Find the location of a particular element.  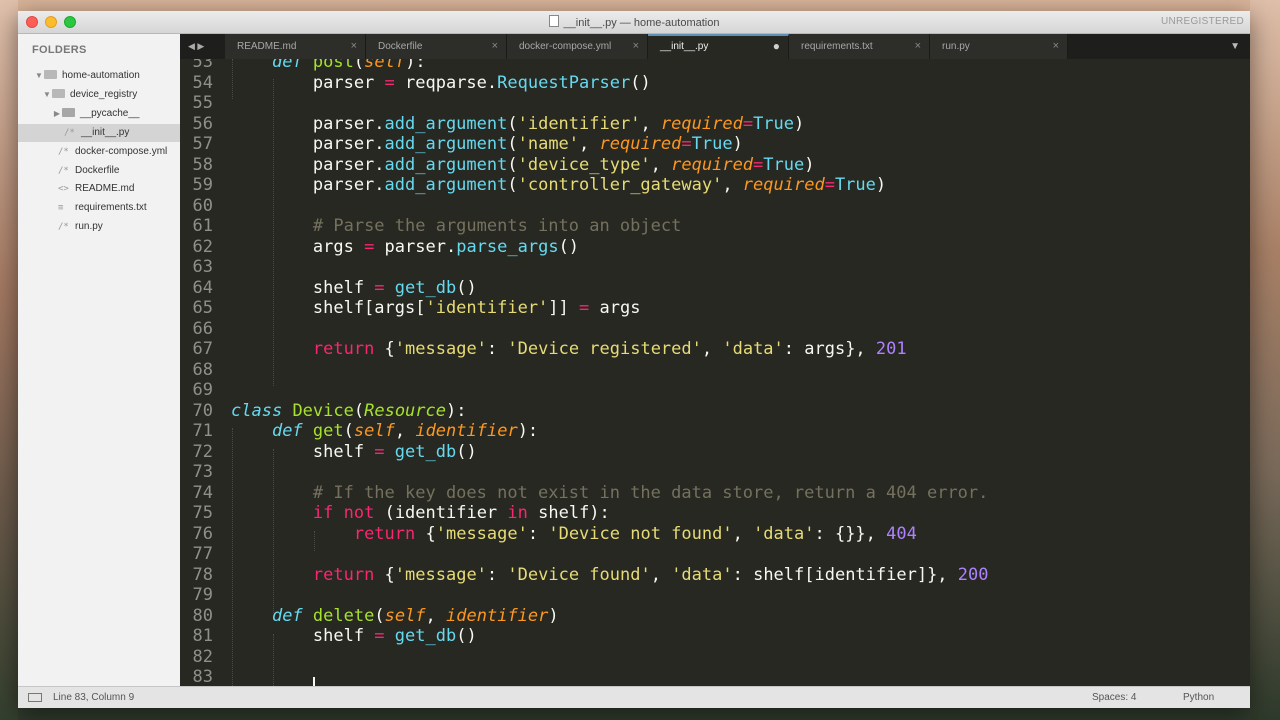

code-line: 53 def post(self): is located at coordinates (715, 66).